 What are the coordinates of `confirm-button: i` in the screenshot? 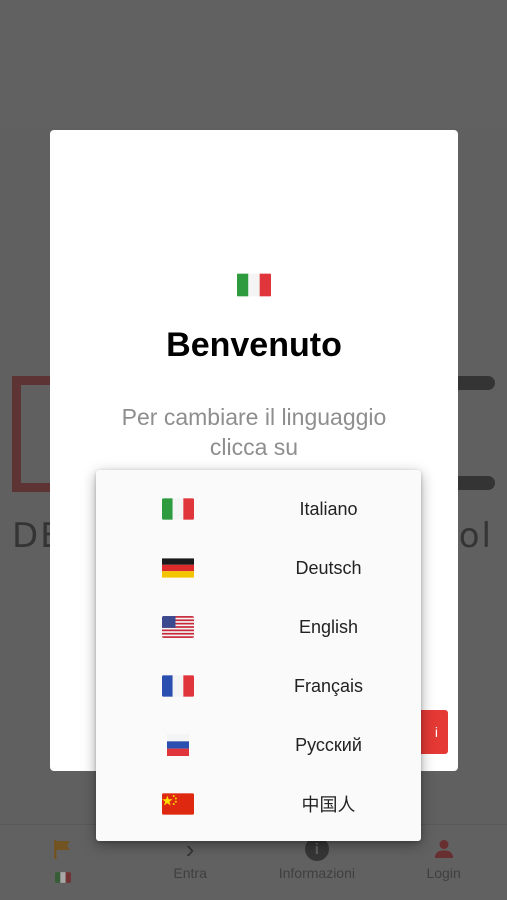 It's located at (432, 732).